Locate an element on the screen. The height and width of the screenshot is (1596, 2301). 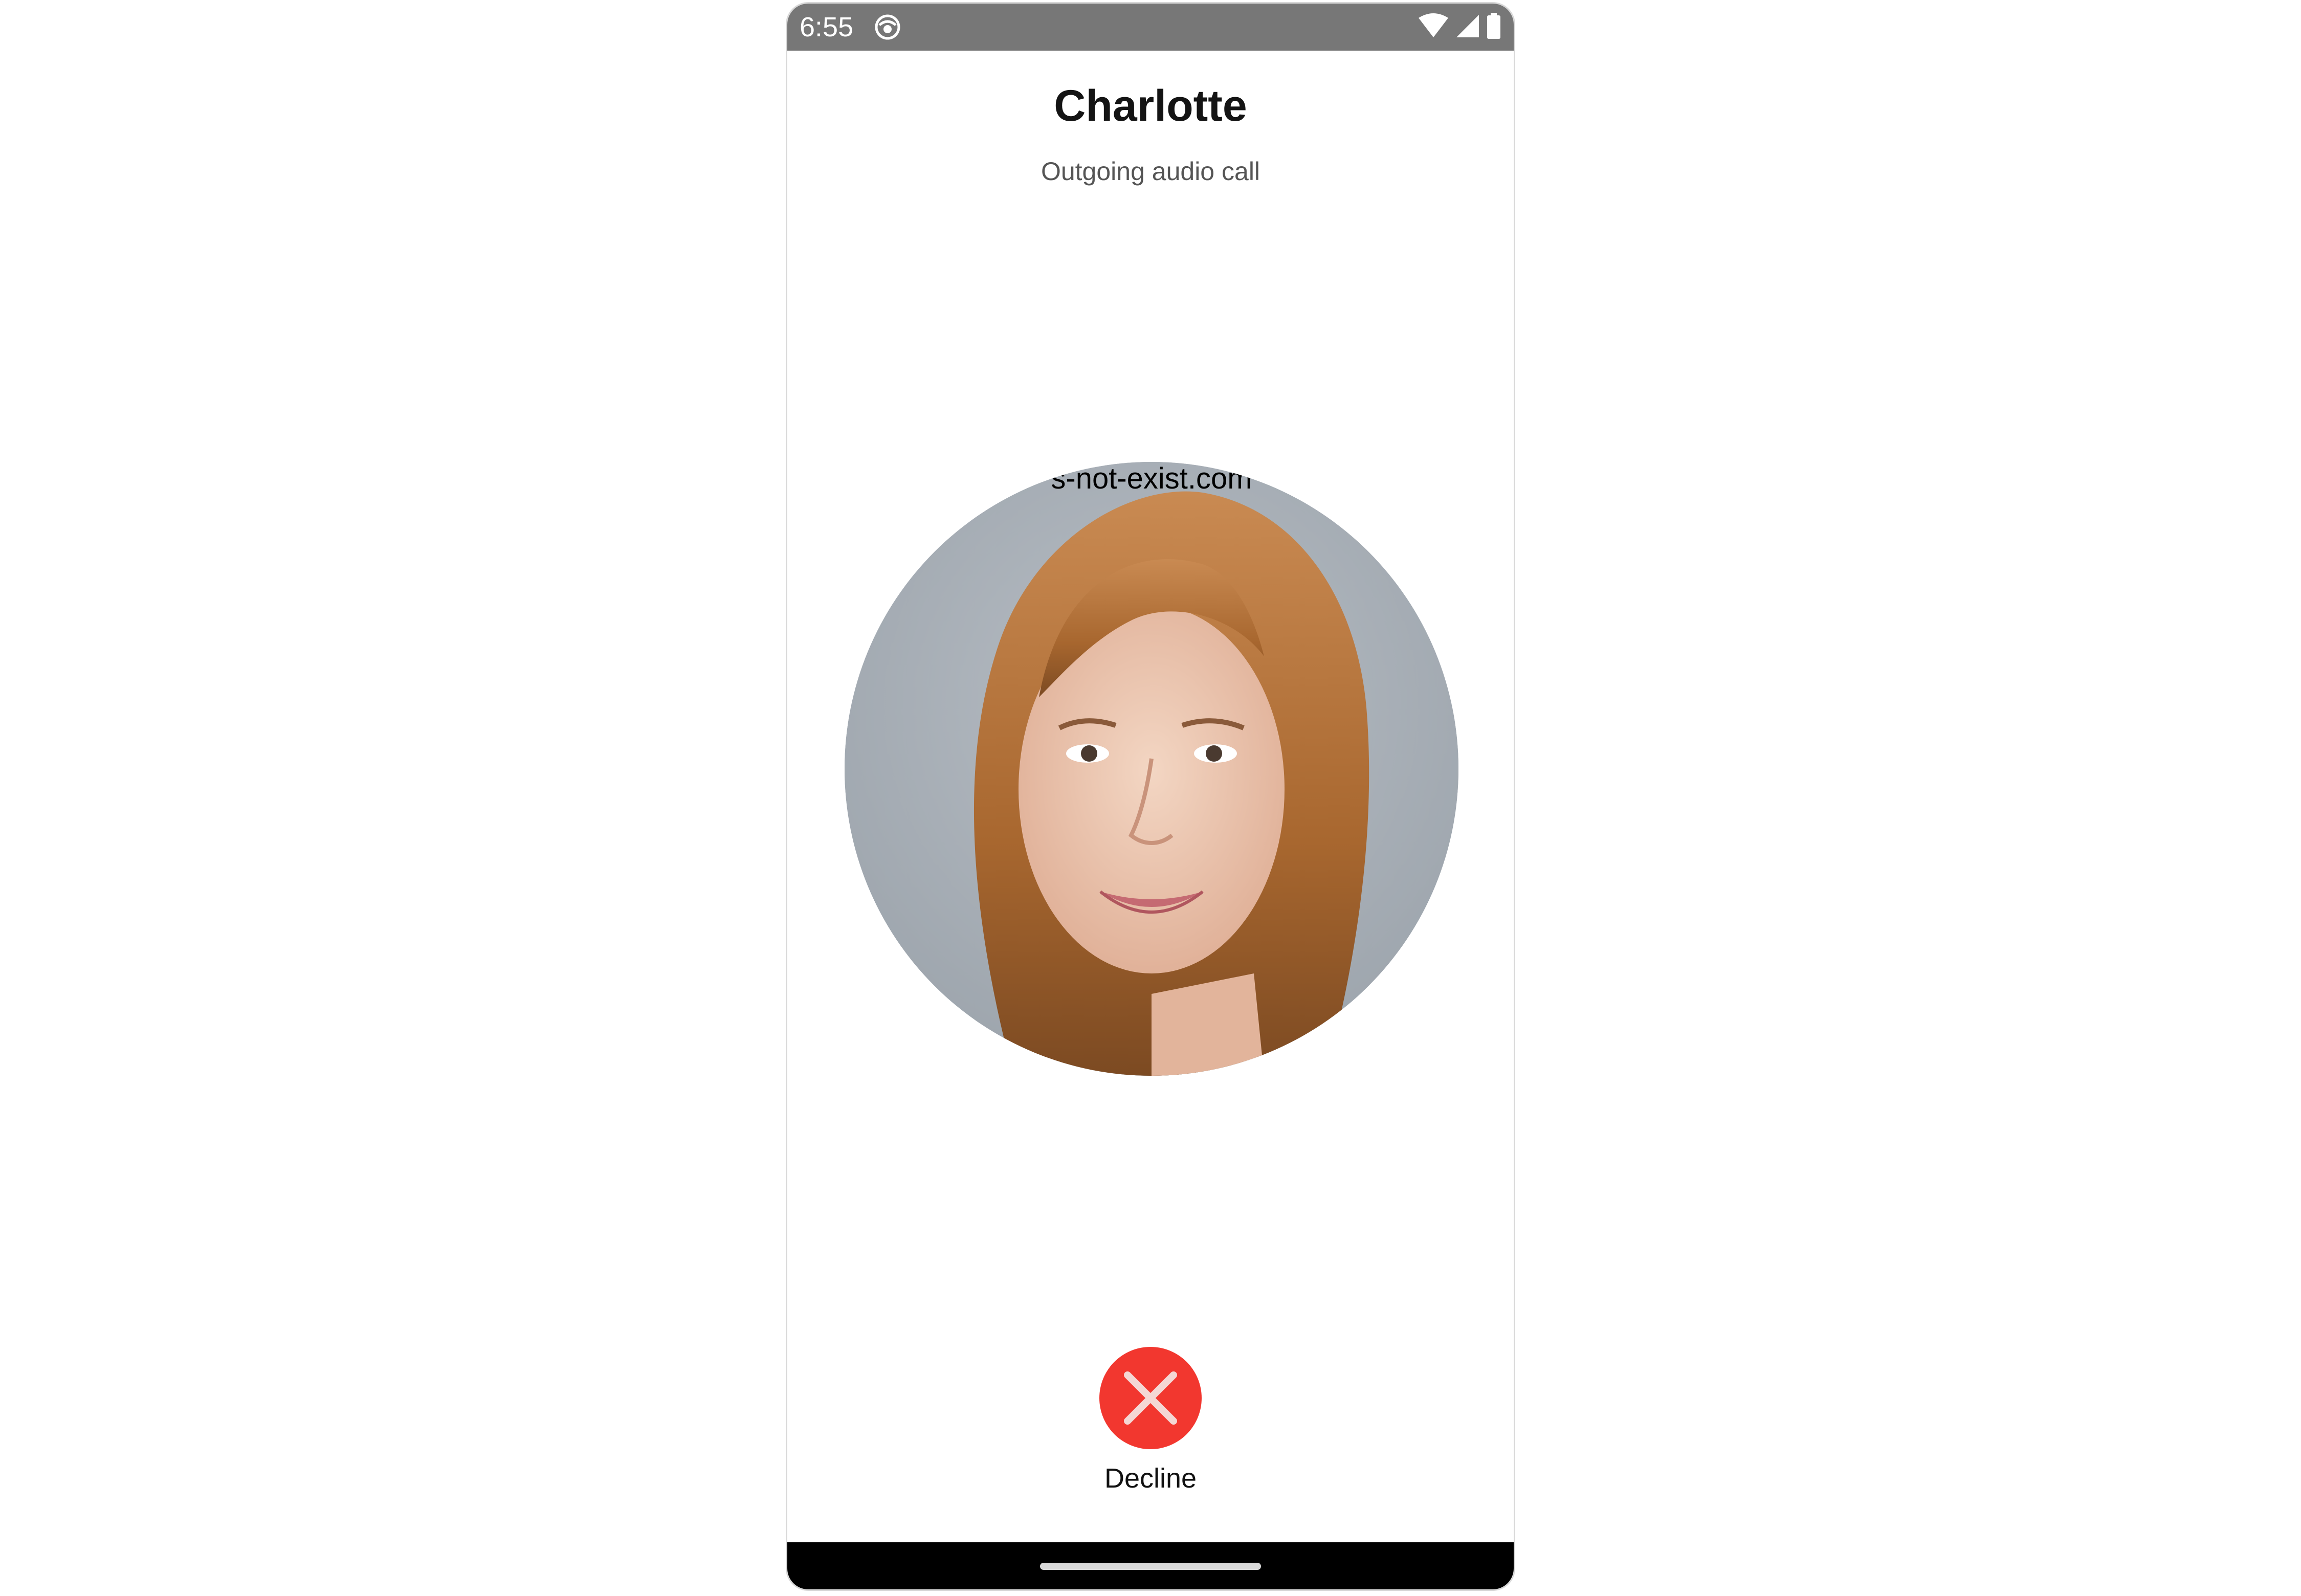
close-icon is located at coordinates (1150, 1398).